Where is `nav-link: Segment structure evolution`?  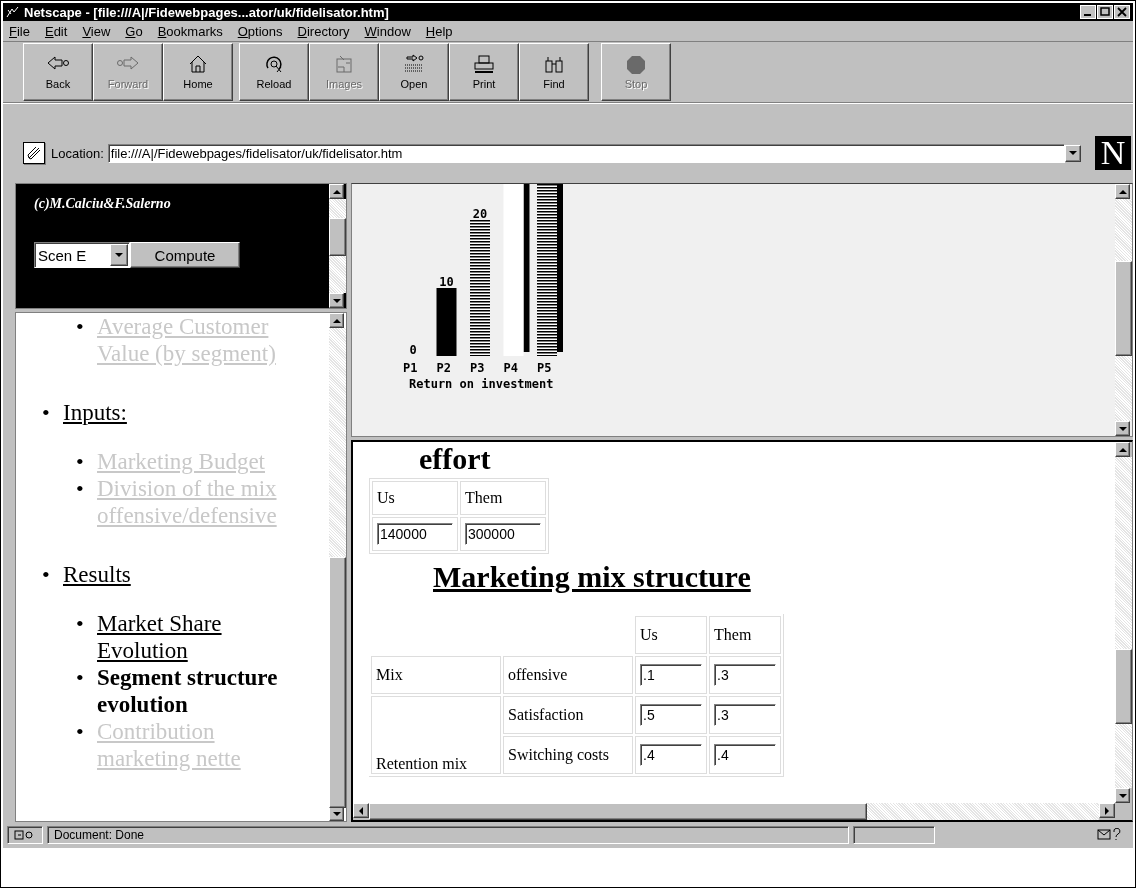
nav-link: Segment structure evolution is located at coordinates (197, 691).